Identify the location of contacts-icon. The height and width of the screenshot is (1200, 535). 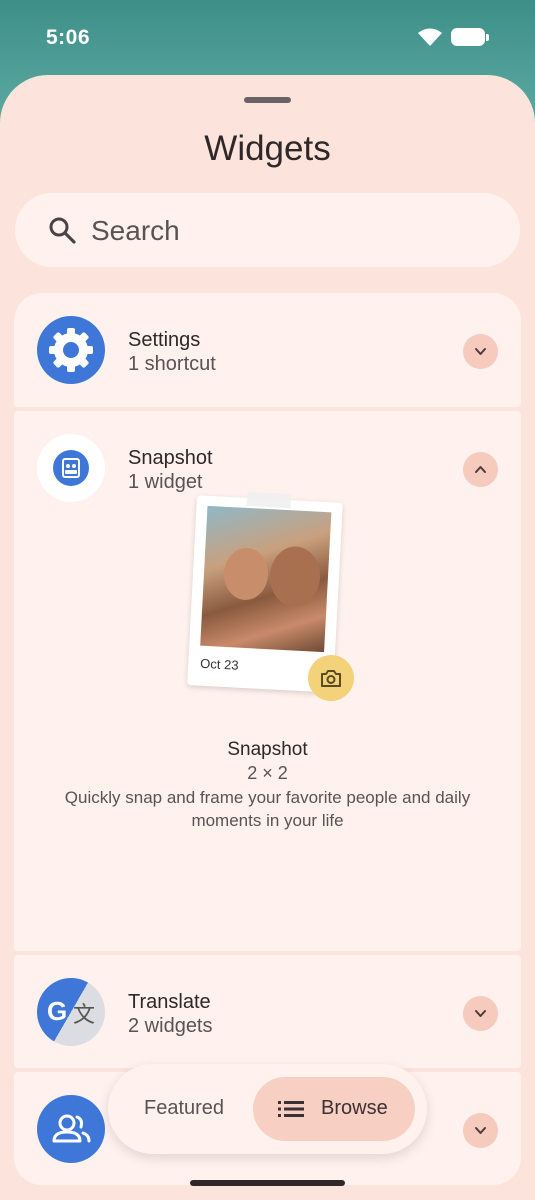
(71, 1129).